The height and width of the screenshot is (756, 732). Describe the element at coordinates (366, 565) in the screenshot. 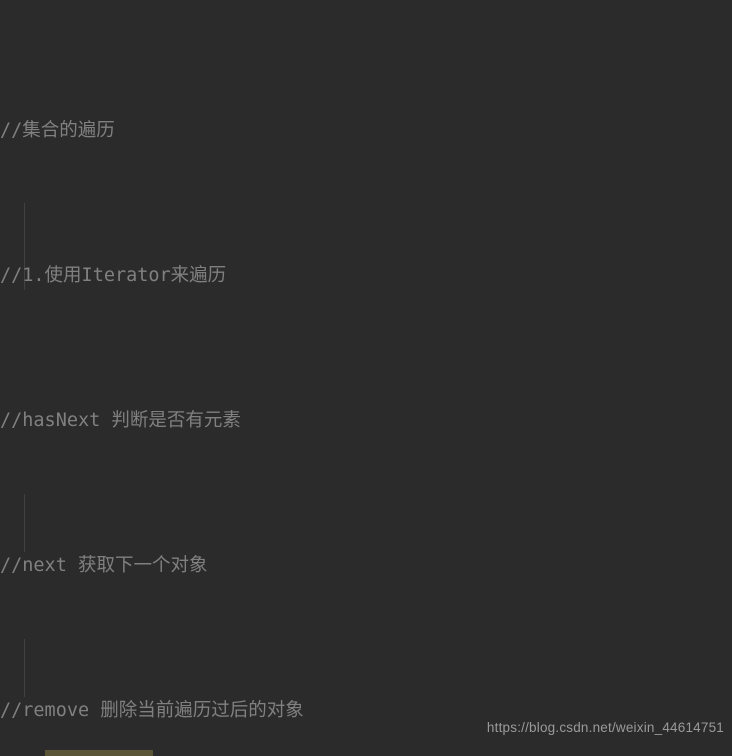

I see `code-line: //next 获取下一个对象` at that location.